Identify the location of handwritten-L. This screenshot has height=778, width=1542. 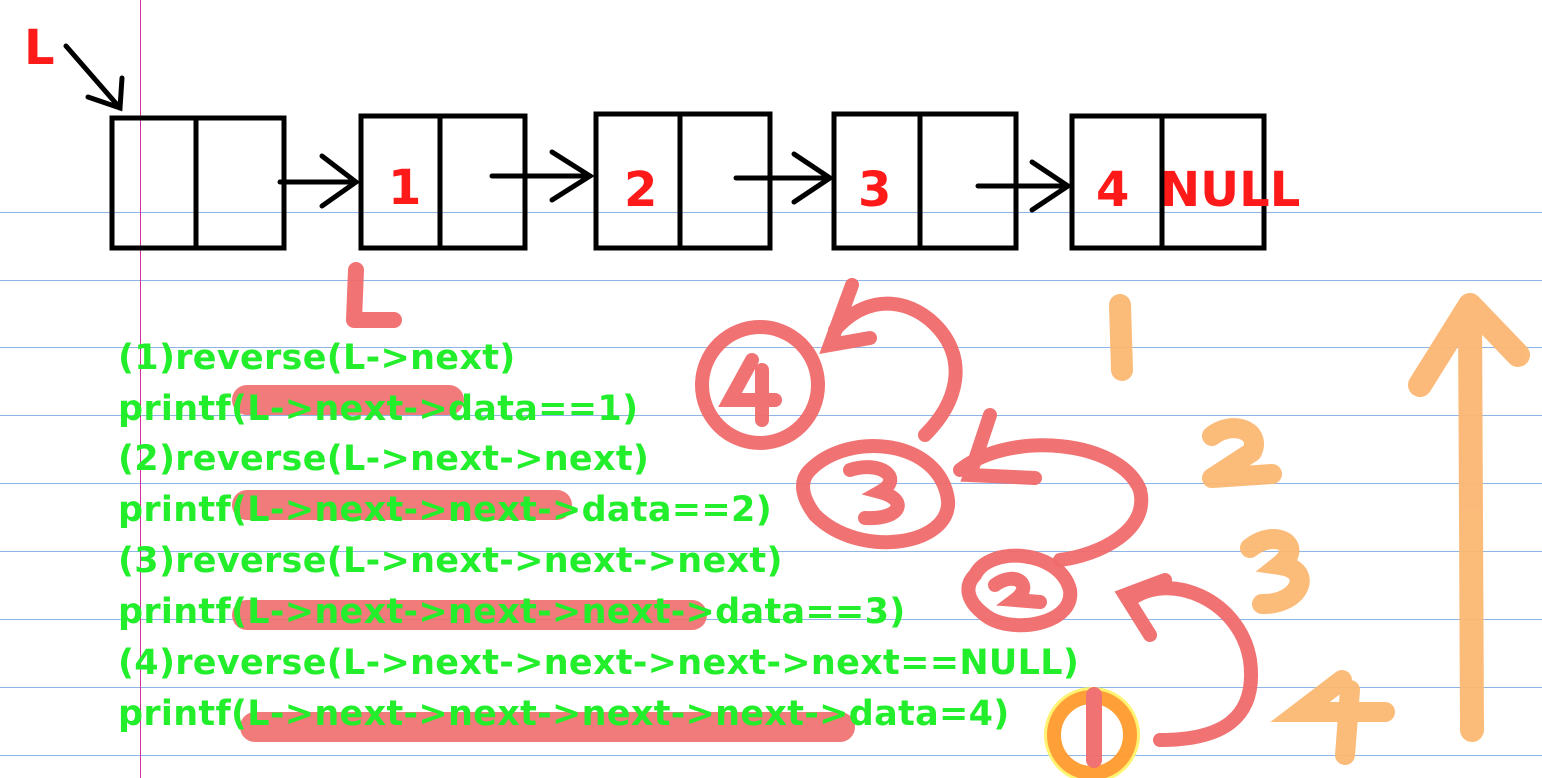
(374, 295).